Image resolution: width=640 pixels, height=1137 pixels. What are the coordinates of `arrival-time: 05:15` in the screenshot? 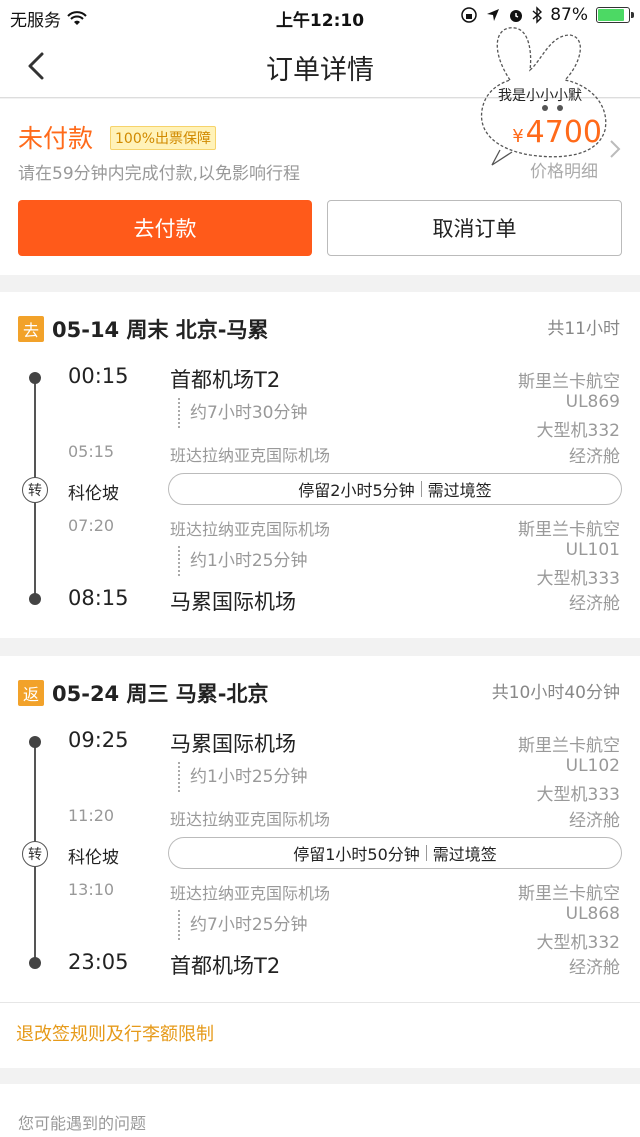 It's located at (91, 451).